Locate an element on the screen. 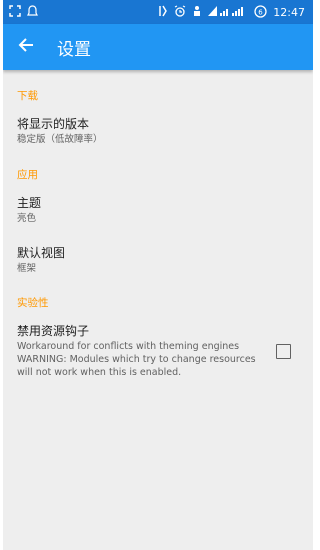 The image size is (320, 550). pref-summary: 亮色 is located at coordinates (27, 218).